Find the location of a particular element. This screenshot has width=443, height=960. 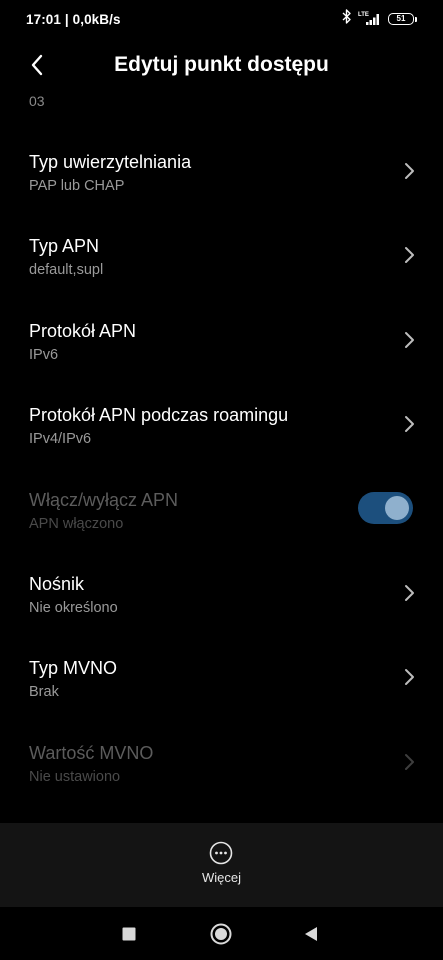

circle-home-icon is located at coordinates (221, 934).